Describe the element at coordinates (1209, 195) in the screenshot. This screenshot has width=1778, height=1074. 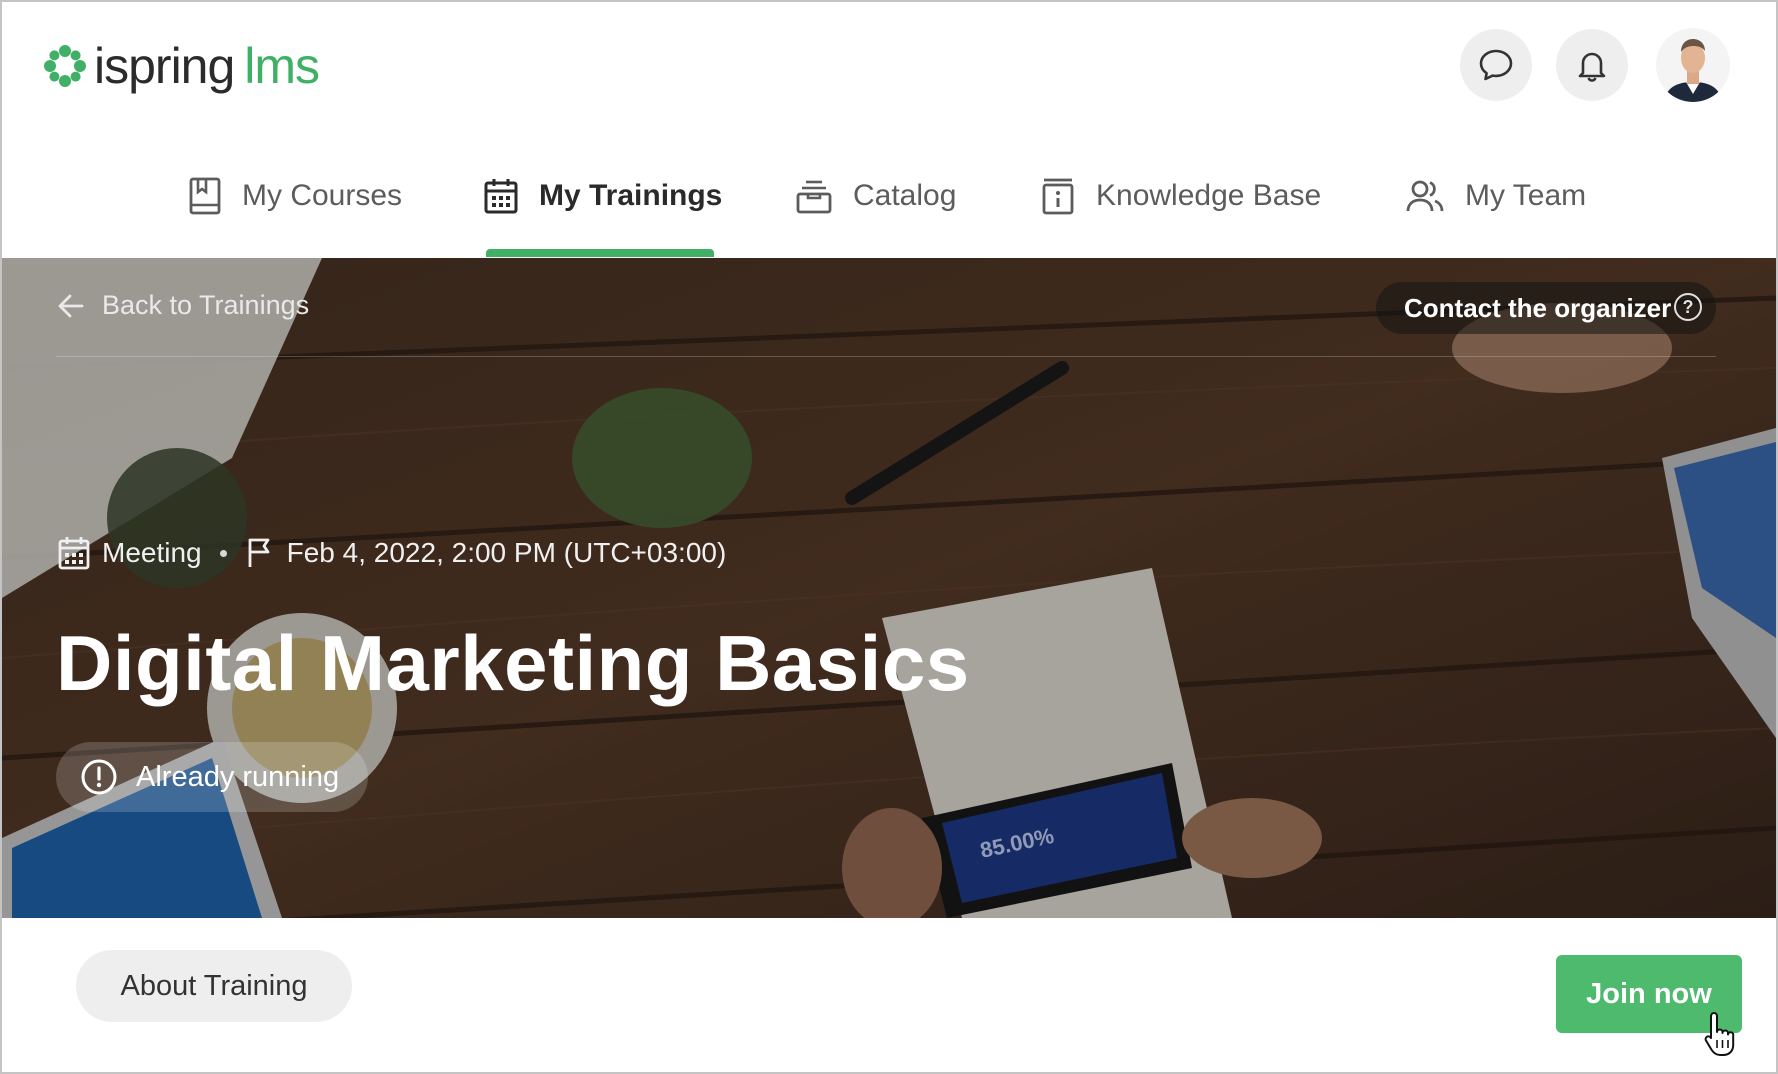
I see `nav-label: Knowledge Base` at that location.